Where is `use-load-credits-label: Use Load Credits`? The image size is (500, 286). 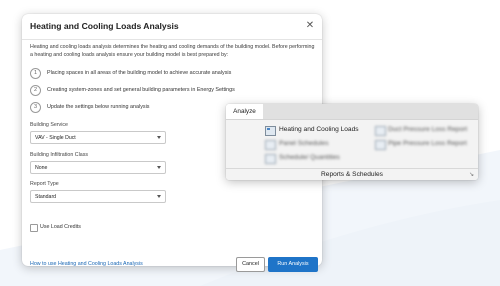 use-load-credits-label: Use Load Credits is located at coordinates (60, 227).